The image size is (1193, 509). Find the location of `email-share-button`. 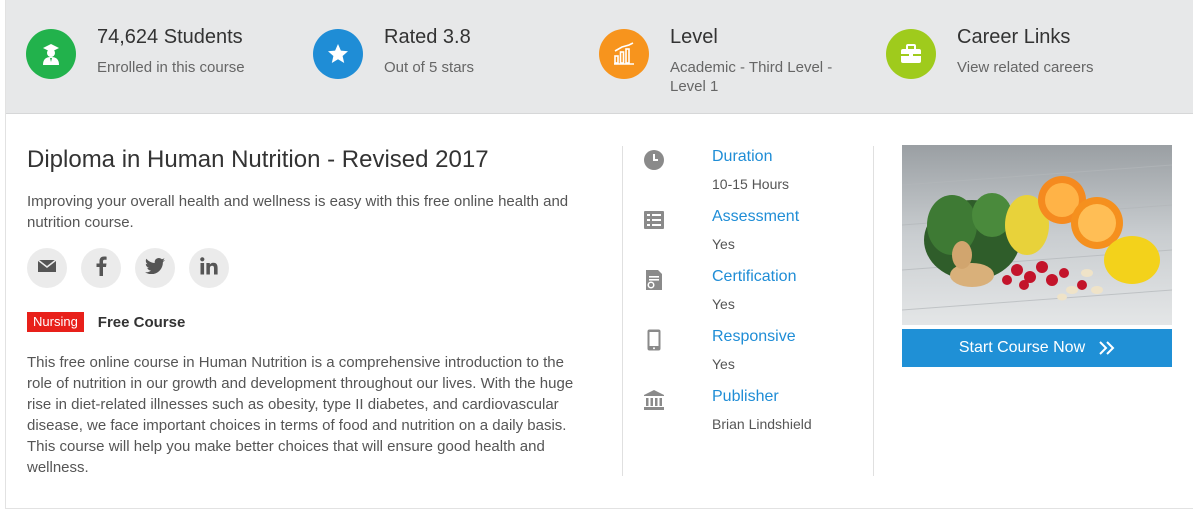

email-share-button is located at coordinates (47, 268).